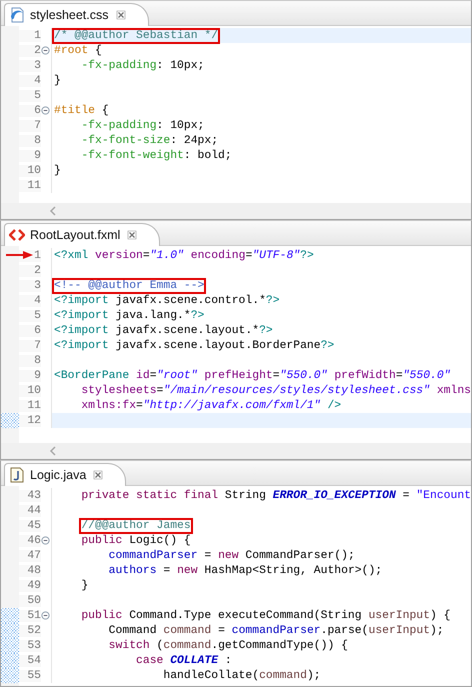 Image resolution: width=472 pixels, height=687 pixels. What do you see at coordinates (136, 36) in the screenshot?
I see `code-line: /* @@author Sebastian */` at bounding box center [136, 36].